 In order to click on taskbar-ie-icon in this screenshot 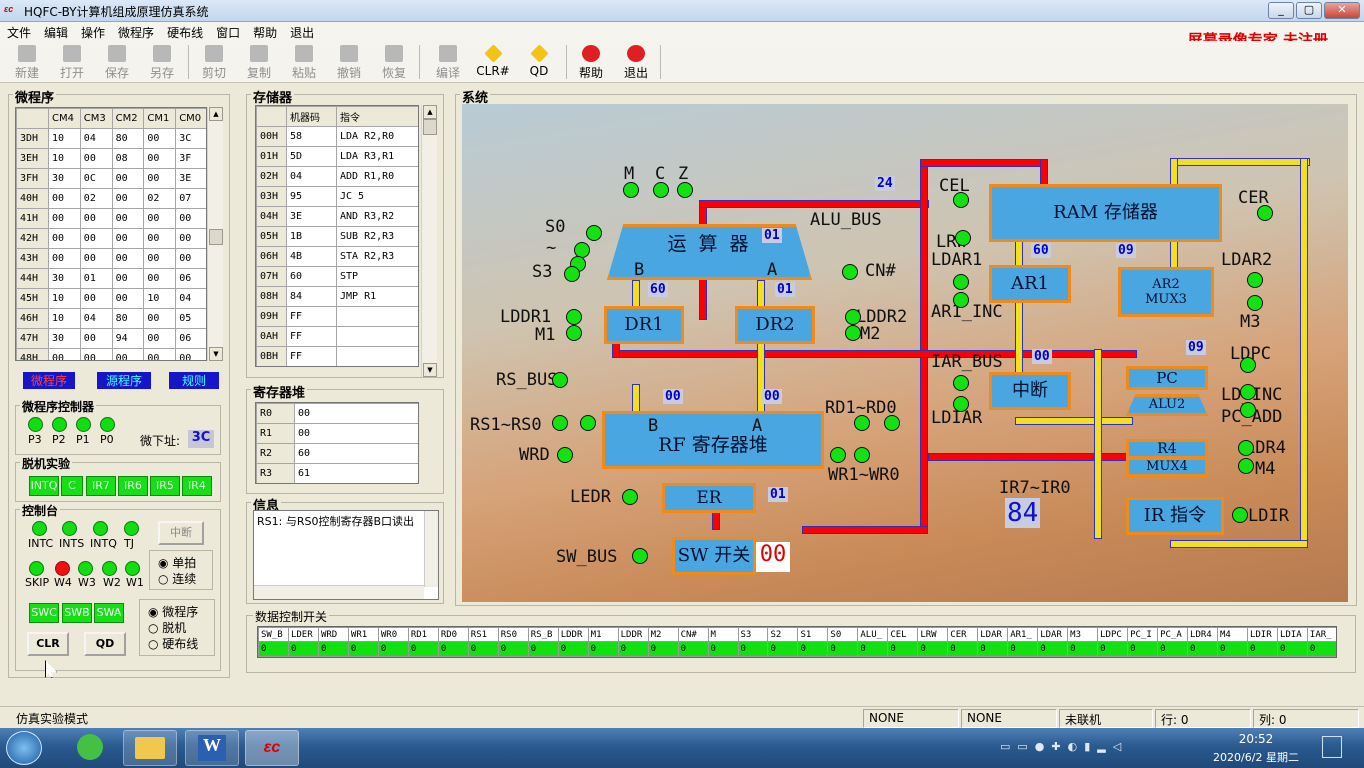, I will do `click(90, 748)`.